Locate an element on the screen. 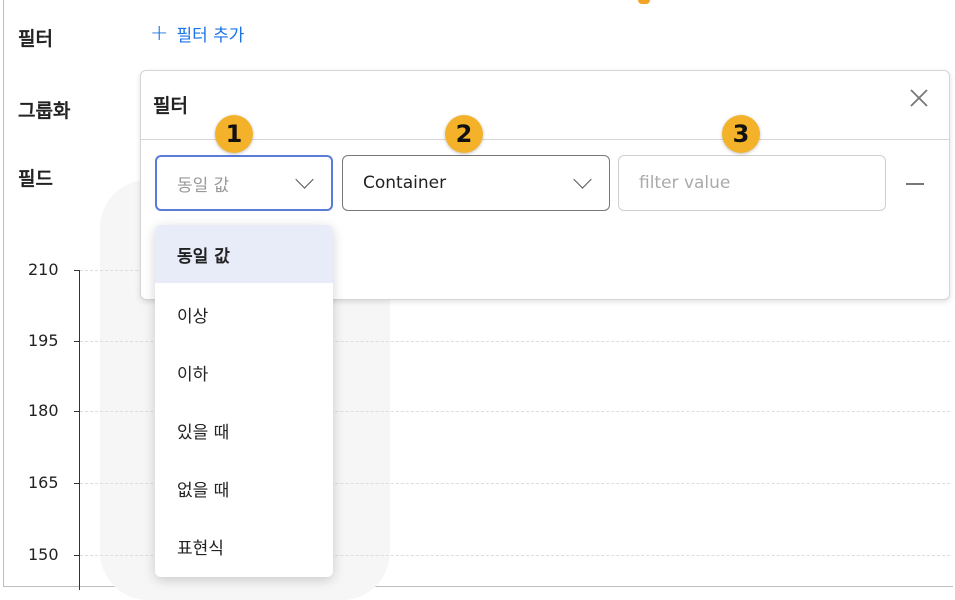  field-select: Container is located at coordinates (476, 183).